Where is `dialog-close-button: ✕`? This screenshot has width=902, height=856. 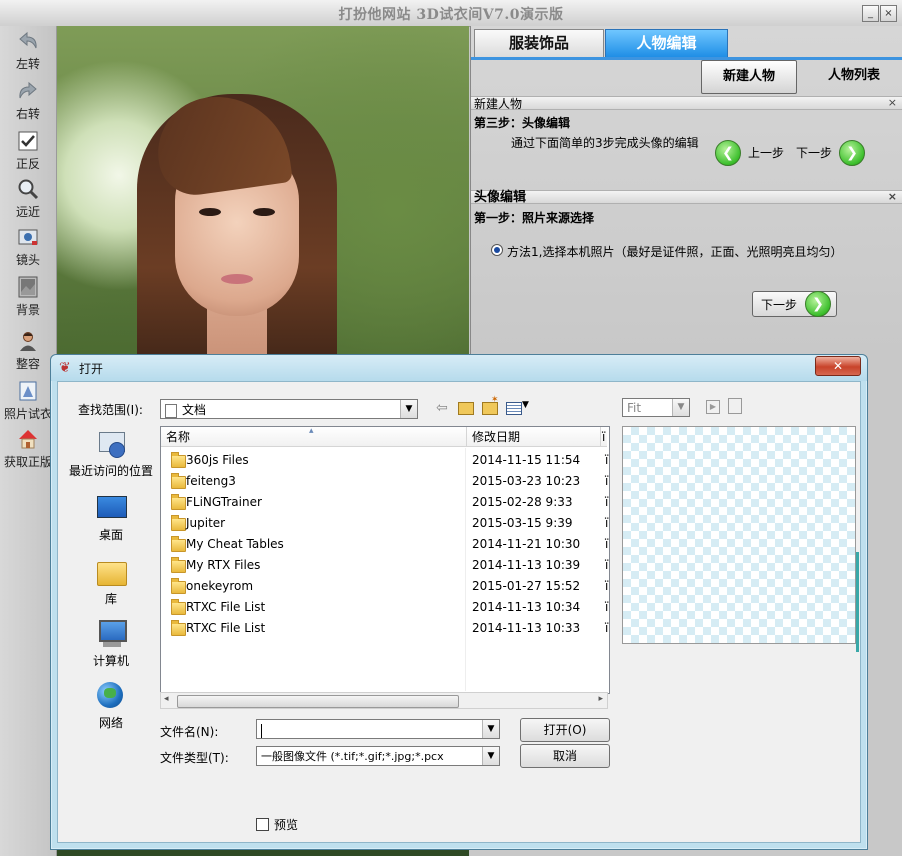 dialog-close-button: ✕ is located at coordinates (838, 366).